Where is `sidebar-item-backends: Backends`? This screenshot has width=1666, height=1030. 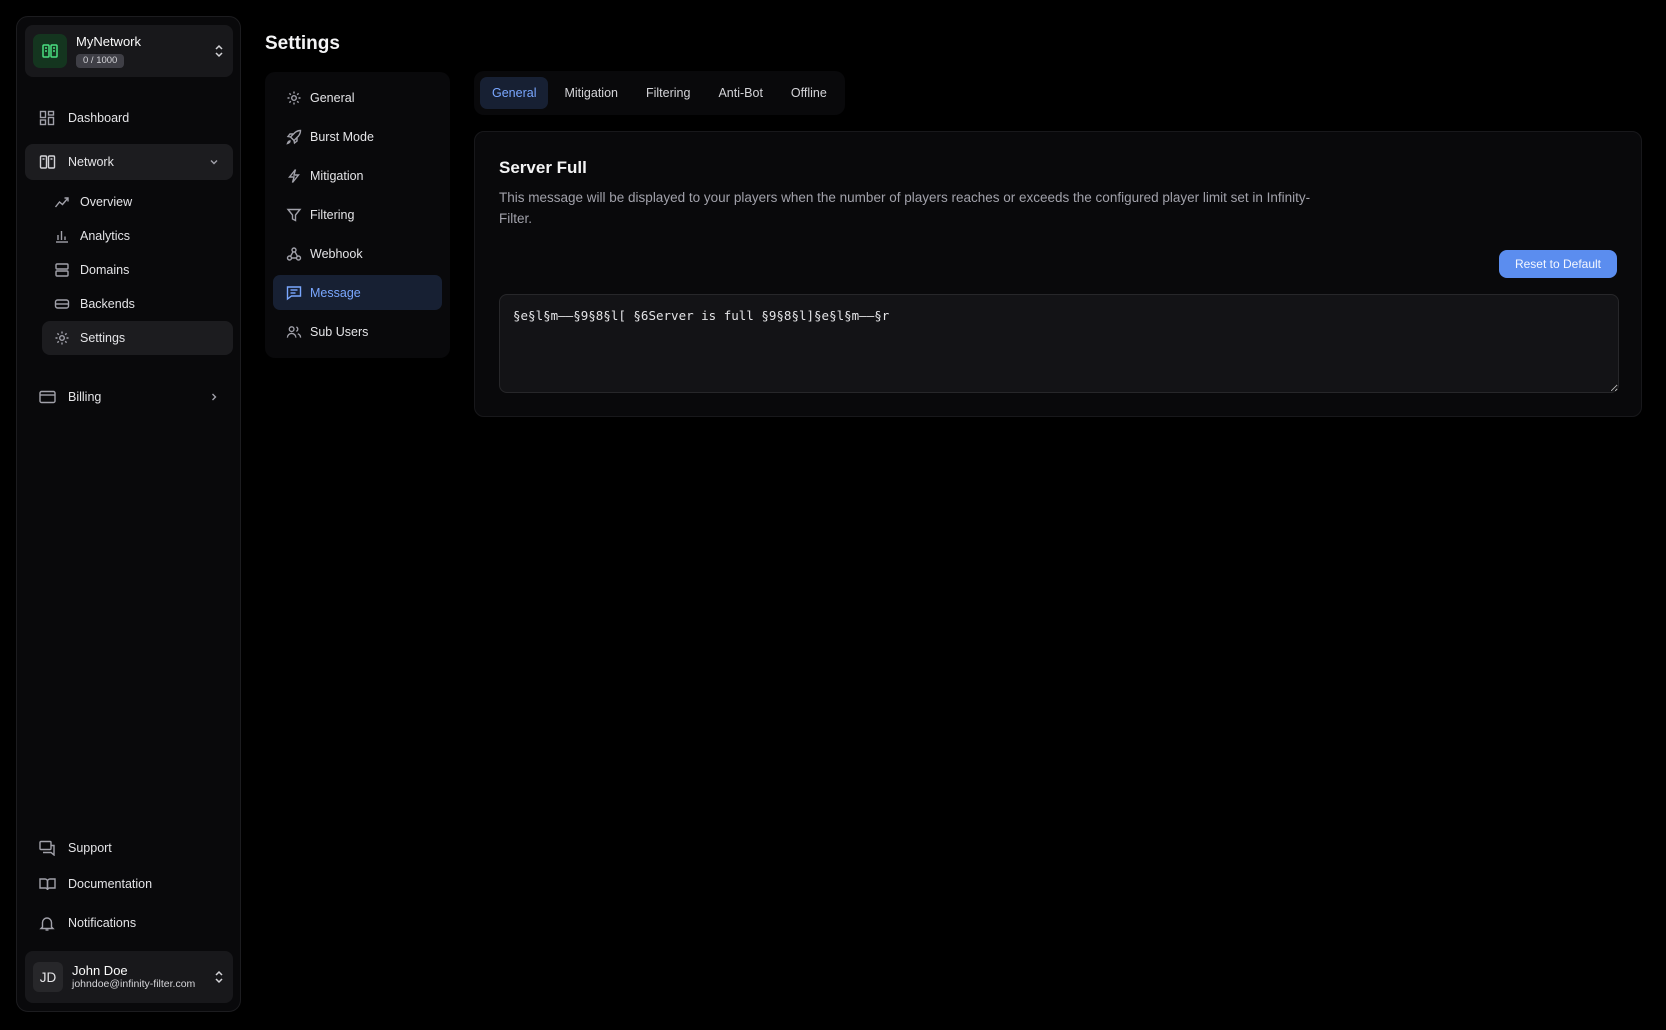
sidebar-item-backends: Backends is located at coordinates (137, 304).